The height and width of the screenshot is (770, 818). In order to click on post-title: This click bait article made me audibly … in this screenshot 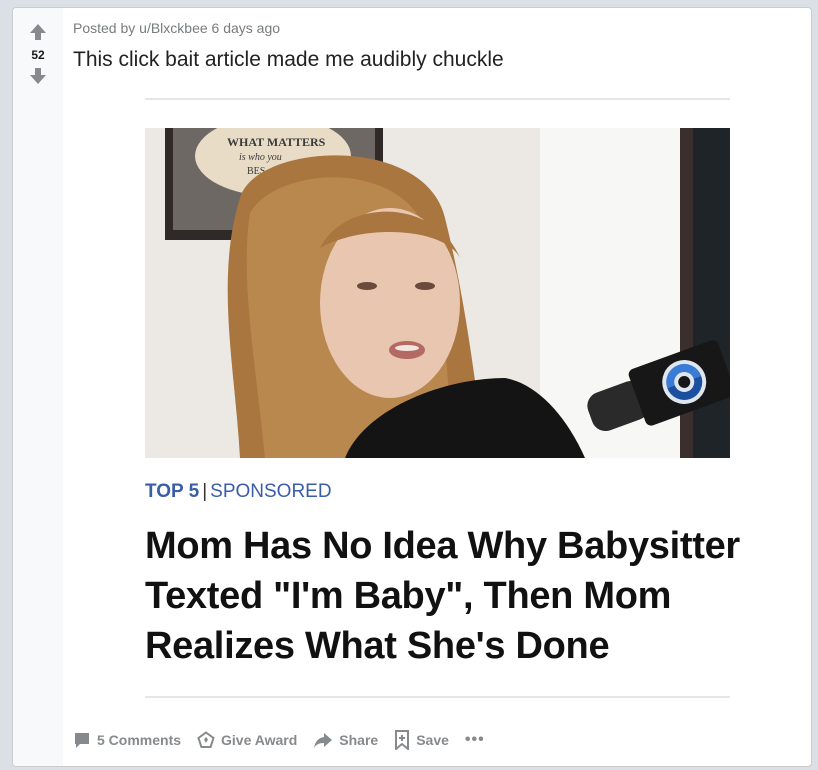, I will do `click(288, 60)`.